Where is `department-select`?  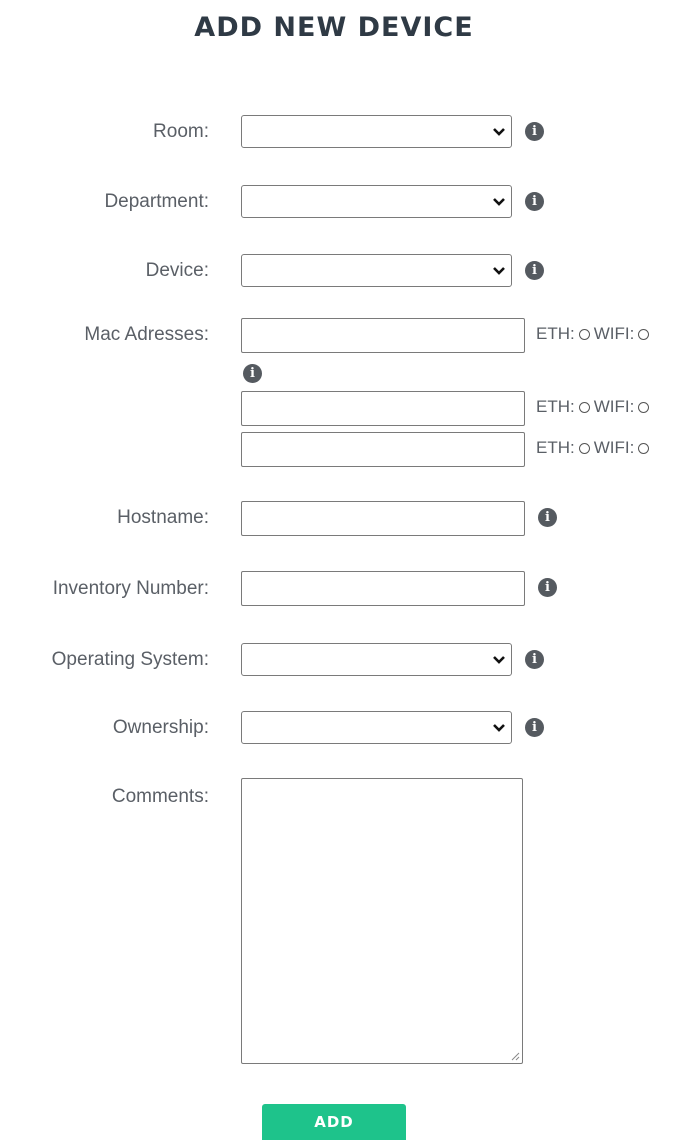 department-select is located at coordinates (376, 201).